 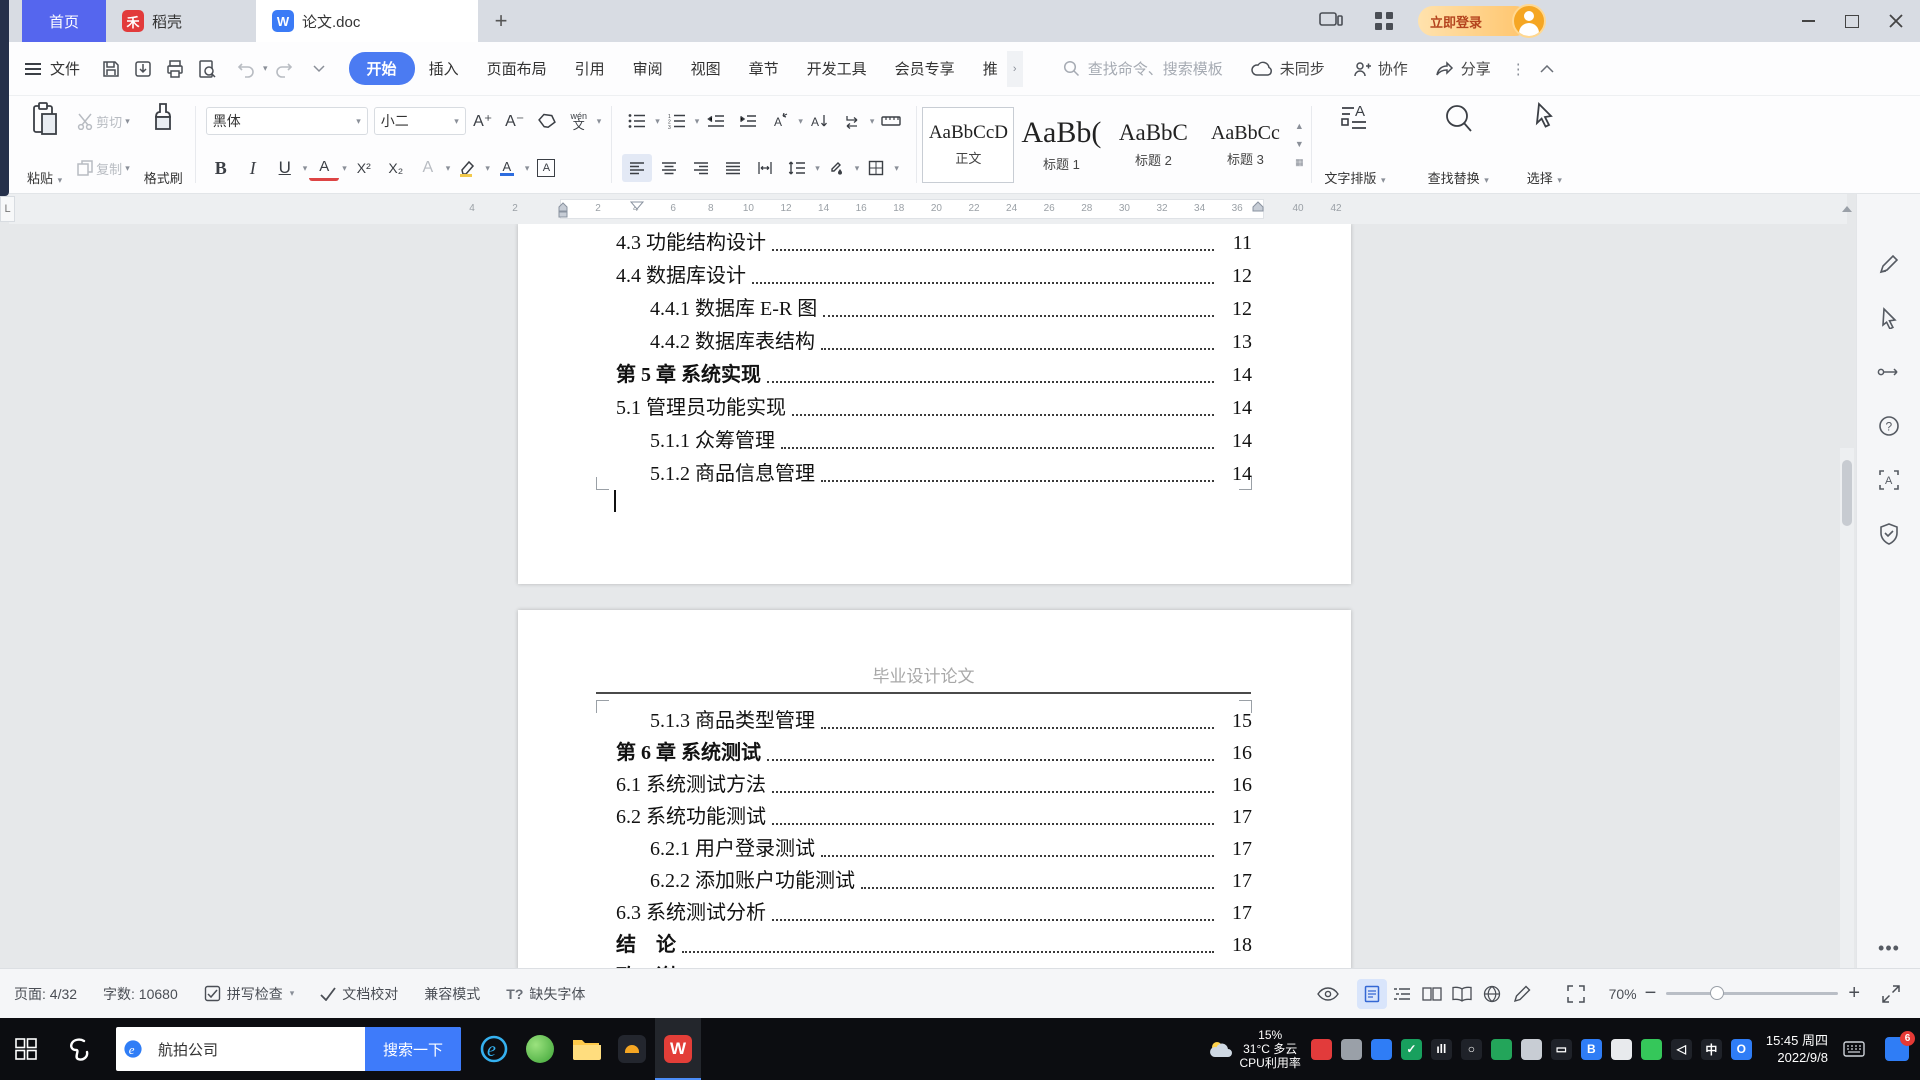 What do you see at coordinates (837, 168) in the screenshot?
I see `shading-button` at bounding box center [837, 168].